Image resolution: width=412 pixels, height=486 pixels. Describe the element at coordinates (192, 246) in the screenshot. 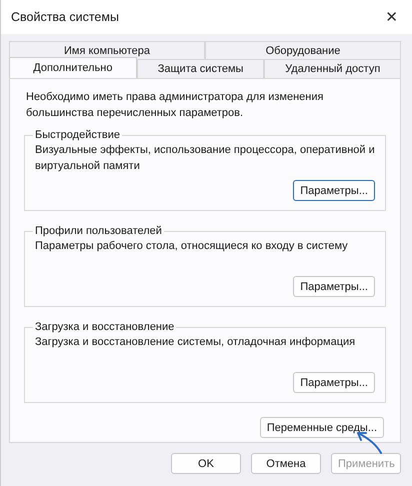

I see `group-description: Параметры рабочего стола, относящиеся ко входу в систему` at that location.